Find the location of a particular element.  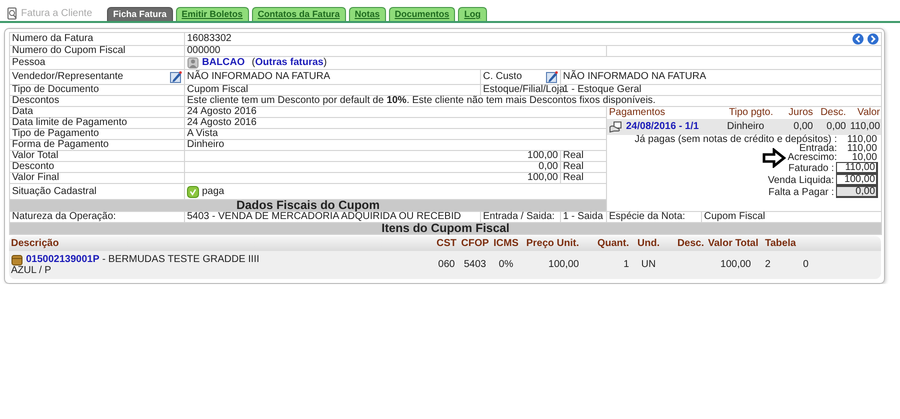

summary-label: Falta a Pagar : is located at coordinates (801, 192).